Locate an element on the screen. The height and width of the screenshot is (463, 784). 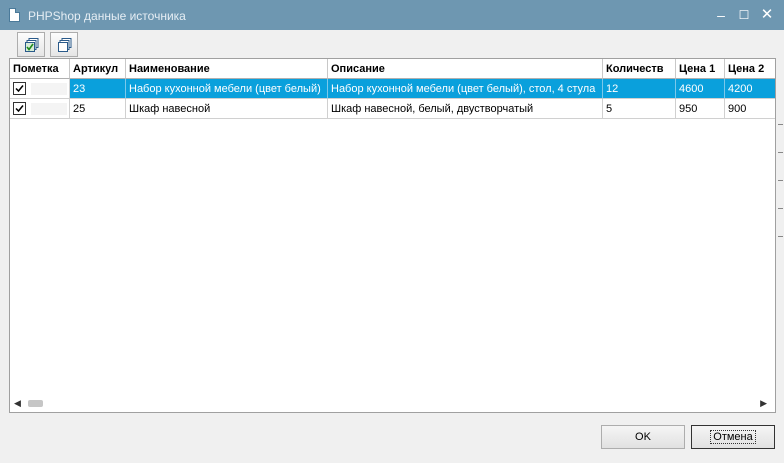
horizontal-scrollbar: ◀ ▶ is located at coordinates (392, 403).